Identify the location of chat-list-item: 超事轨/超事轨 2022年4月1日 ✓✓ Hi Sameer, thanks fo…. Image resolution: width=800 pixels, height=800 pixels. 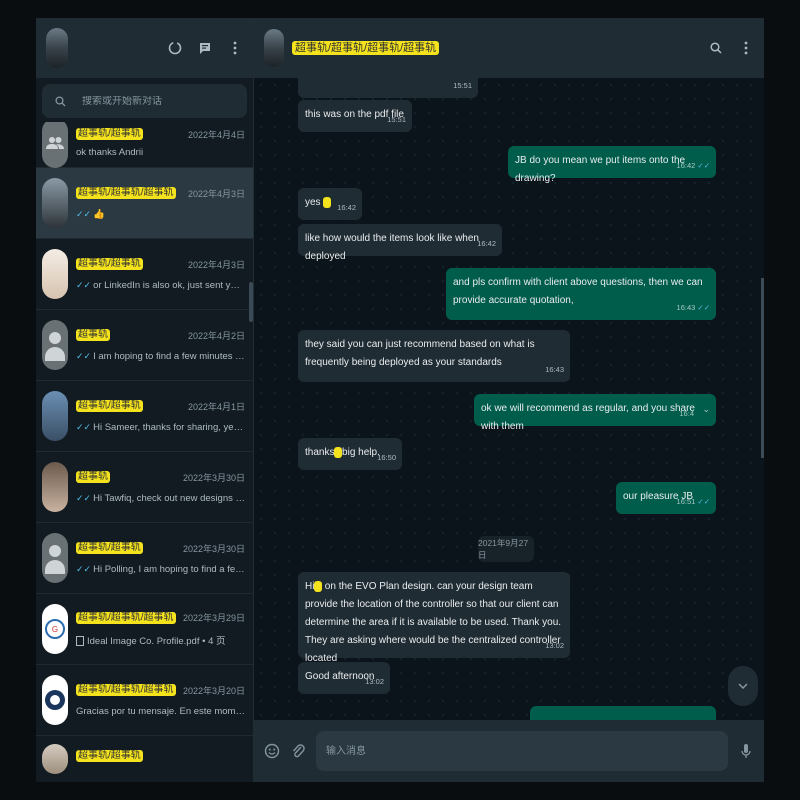
(144, 416).